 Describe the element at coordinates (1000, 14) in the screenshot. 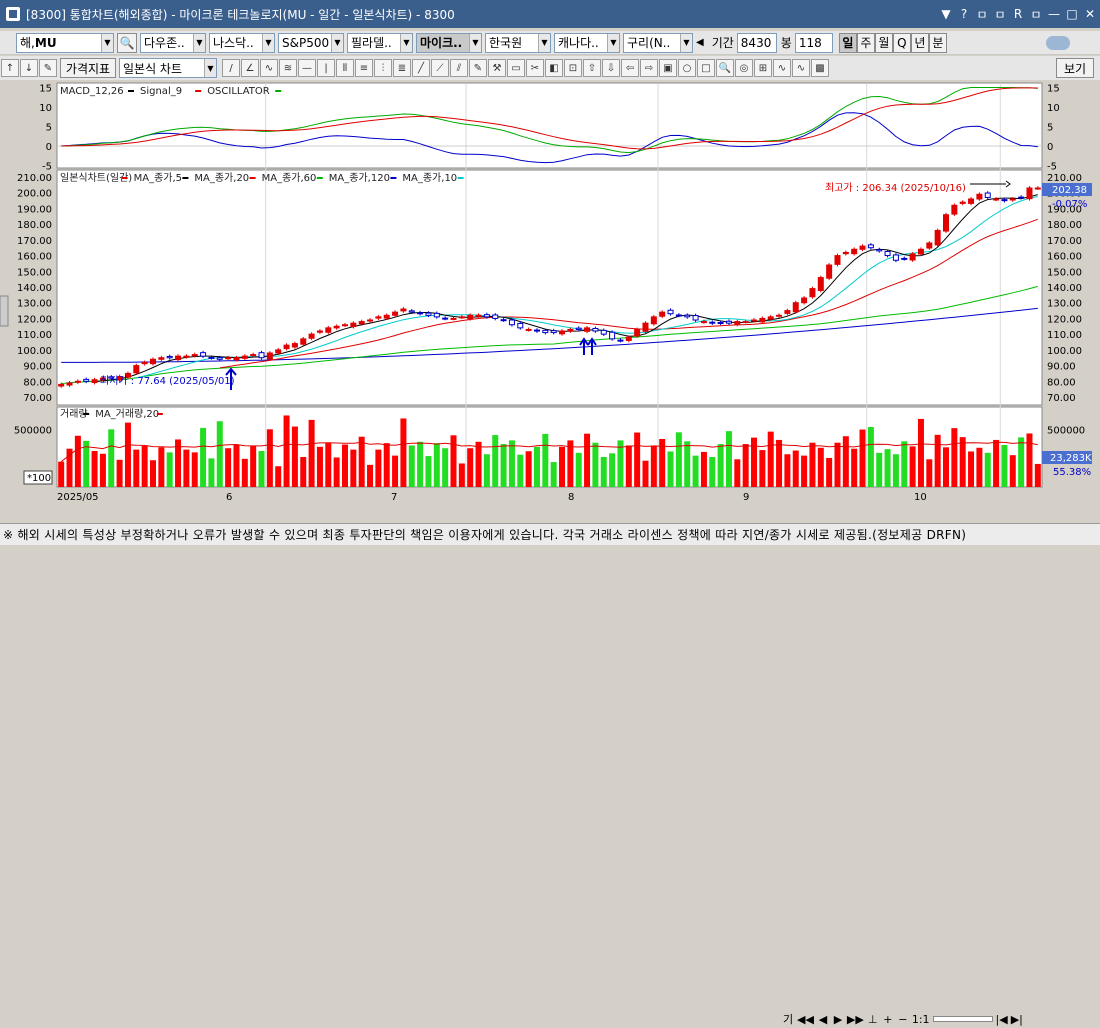

I see `split-icon: ㅁ` at that location.